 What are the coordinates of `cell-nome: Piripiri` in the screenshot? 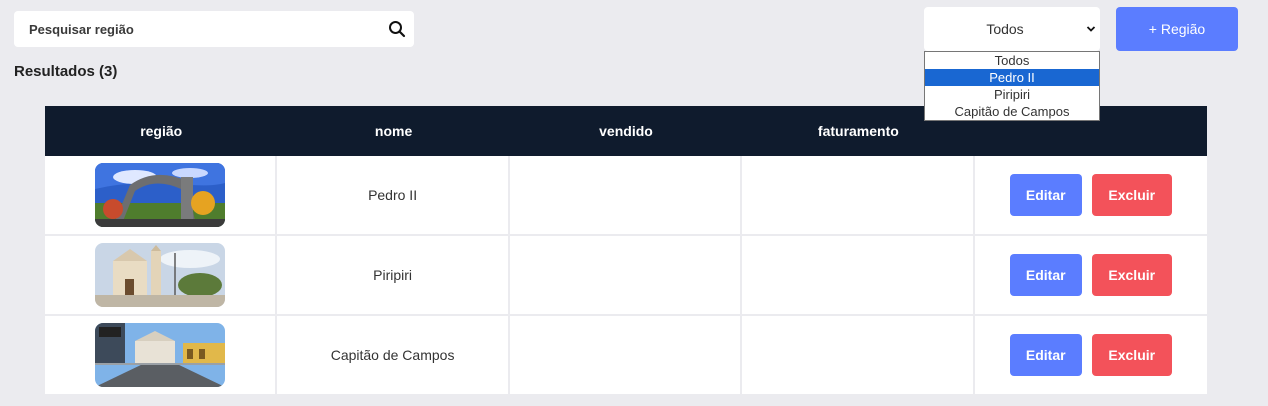 It's located at (393, 275).